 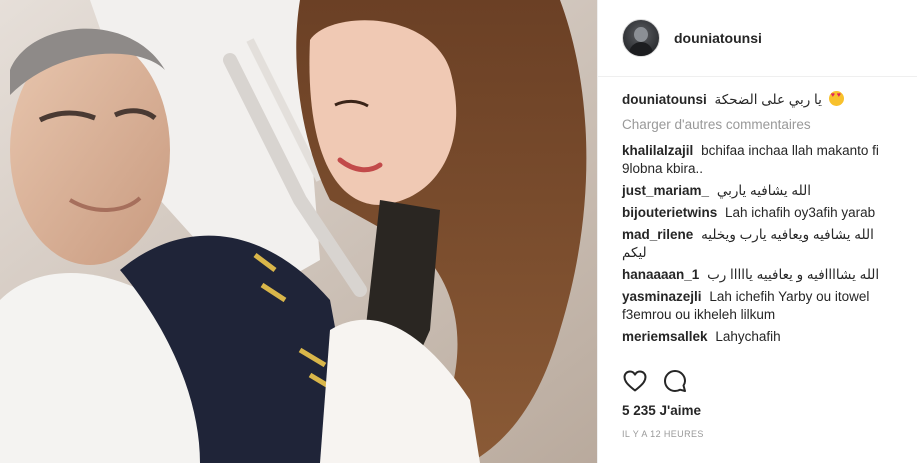 What do you see at coordinates (718, 38) in the screenshot?
I see `author-username: douniatounsi` at bounding box center [718, 38].